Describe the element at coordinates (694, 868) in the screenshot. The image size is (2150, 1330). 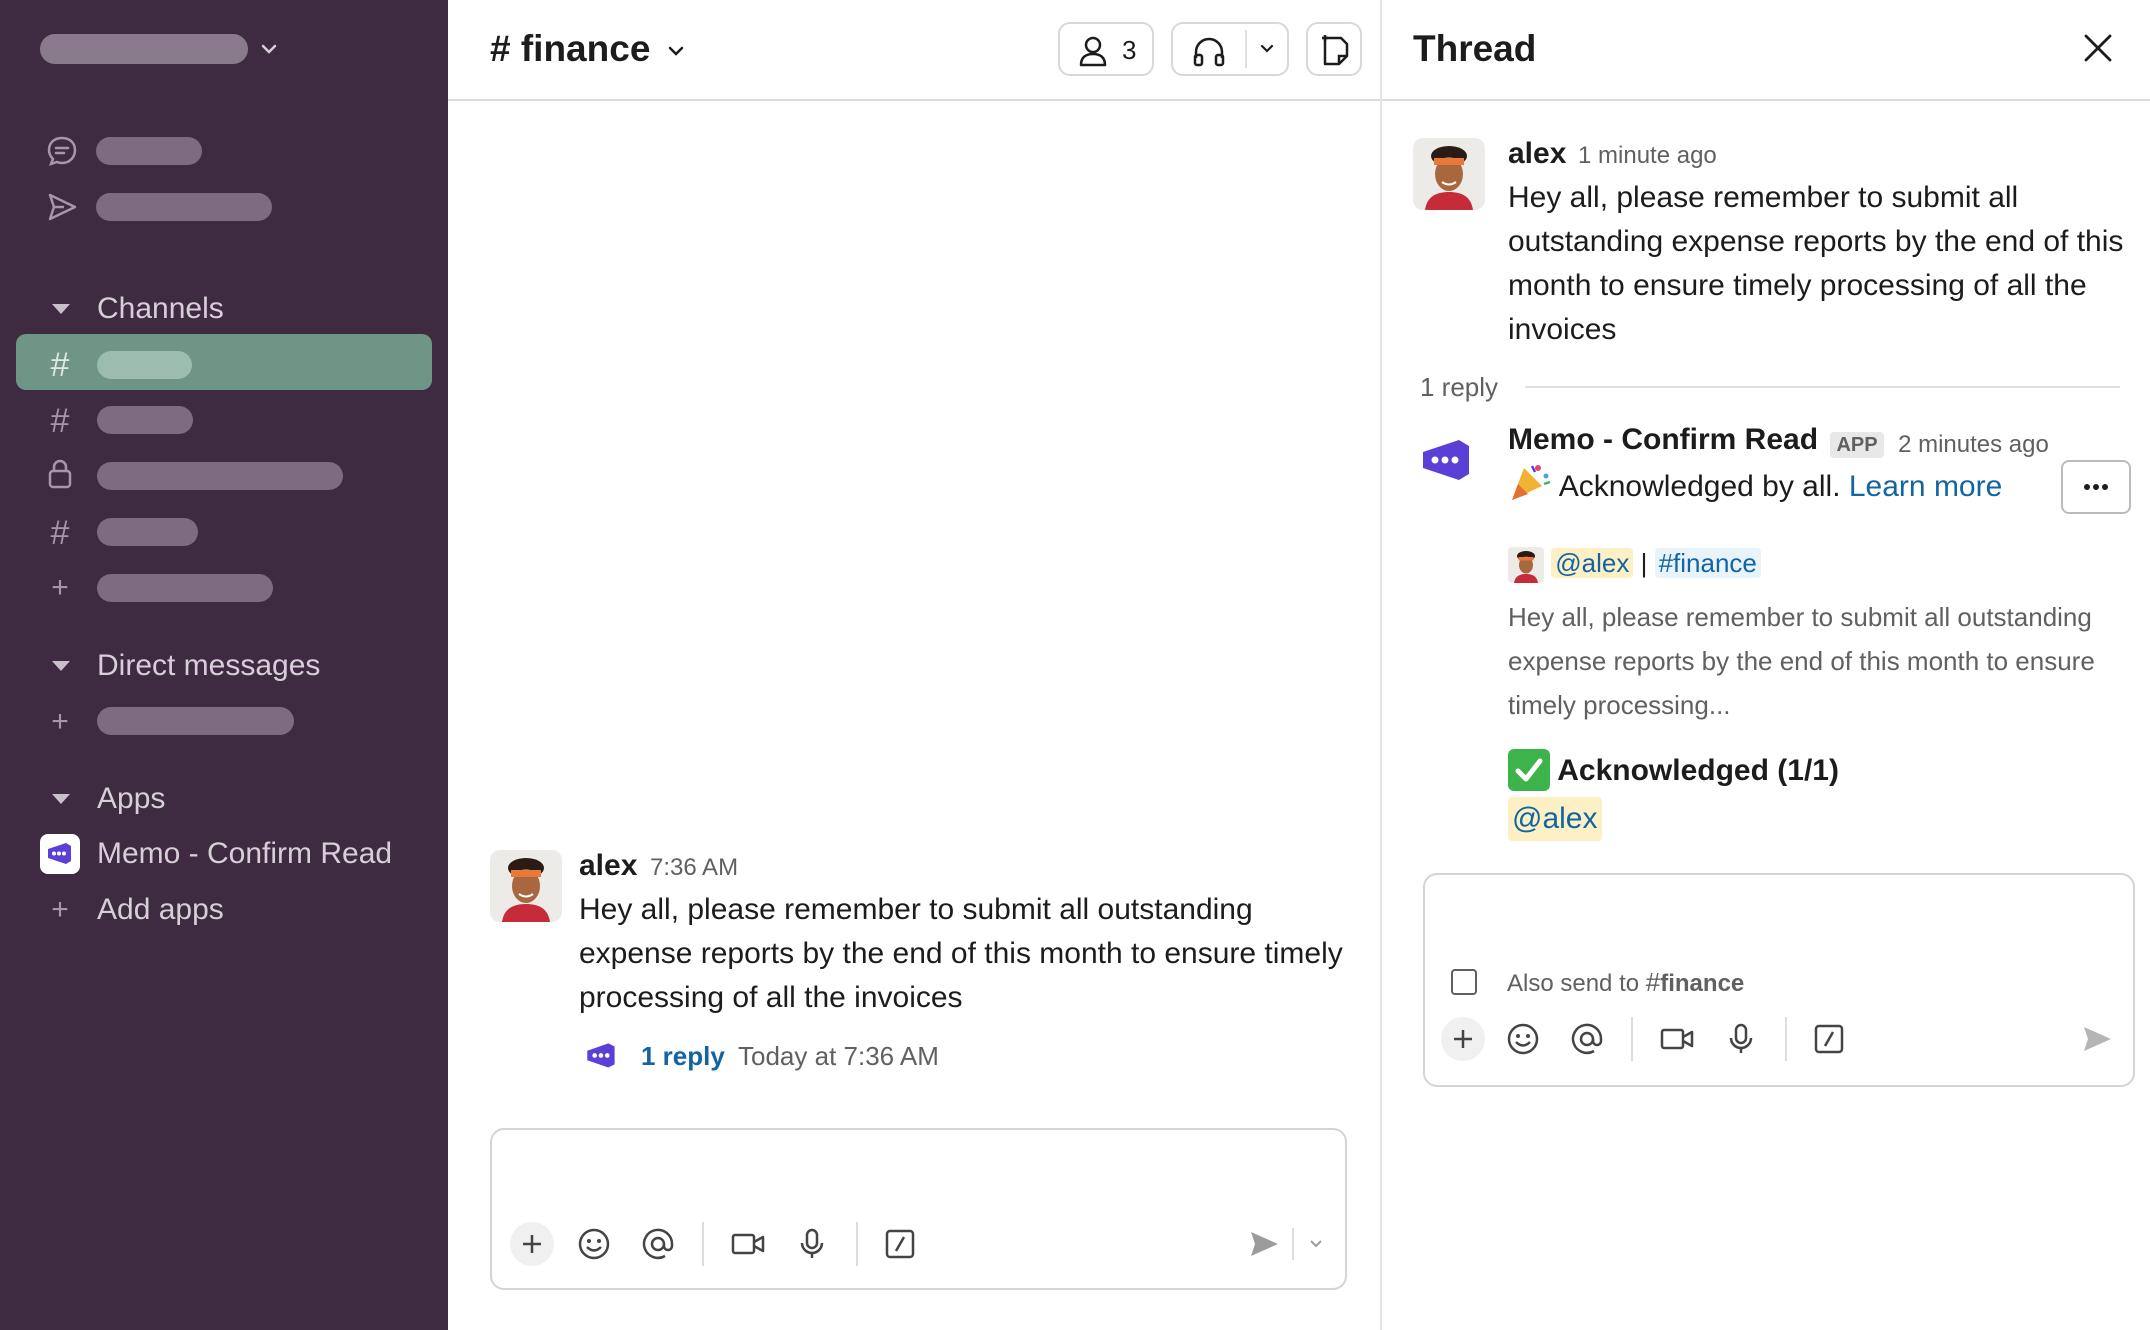
I see `message-timestamp: 7:36 AM` at that location.